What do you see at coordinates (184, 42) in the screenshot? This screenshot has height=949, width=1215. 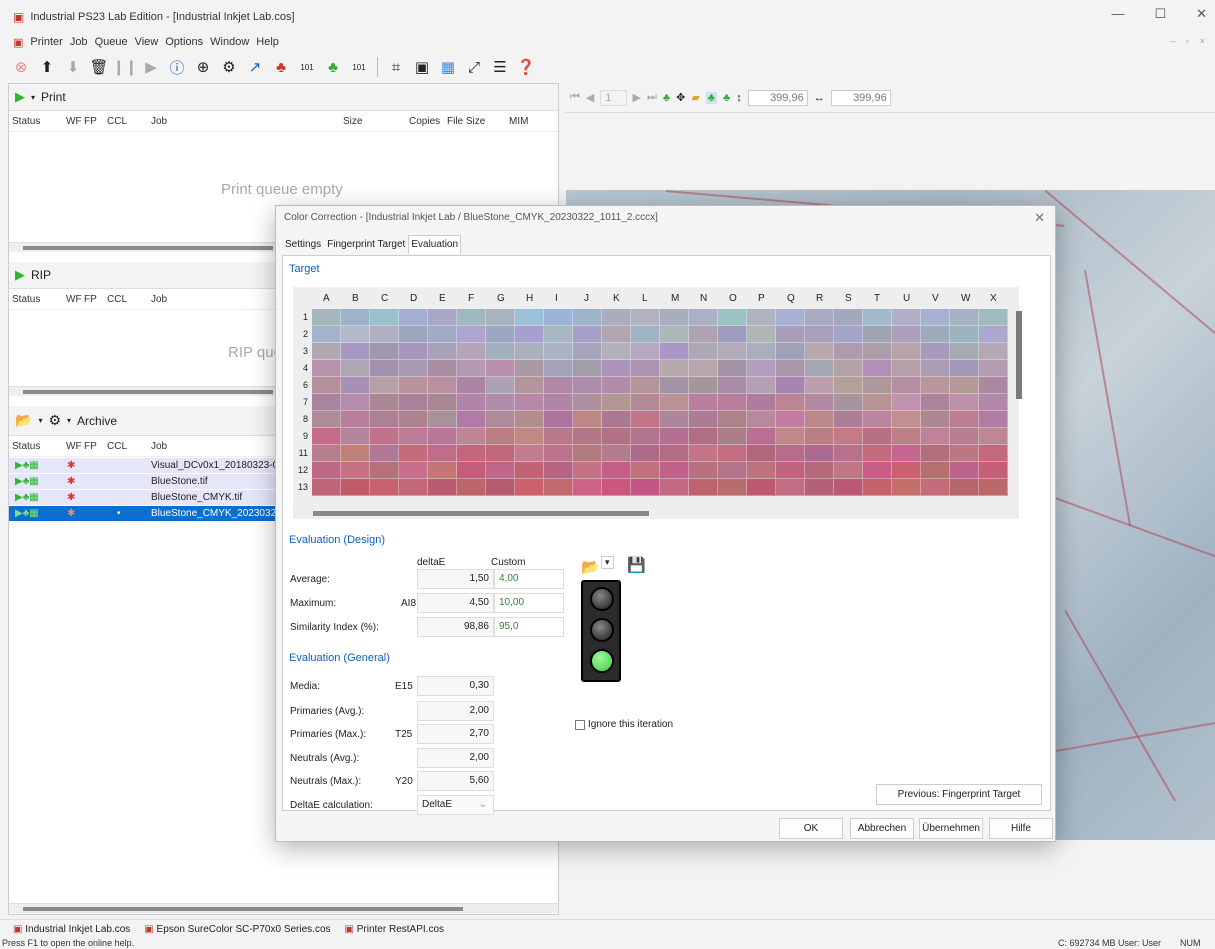 I see `menu-options: Options` at bounding box center [184, 42].